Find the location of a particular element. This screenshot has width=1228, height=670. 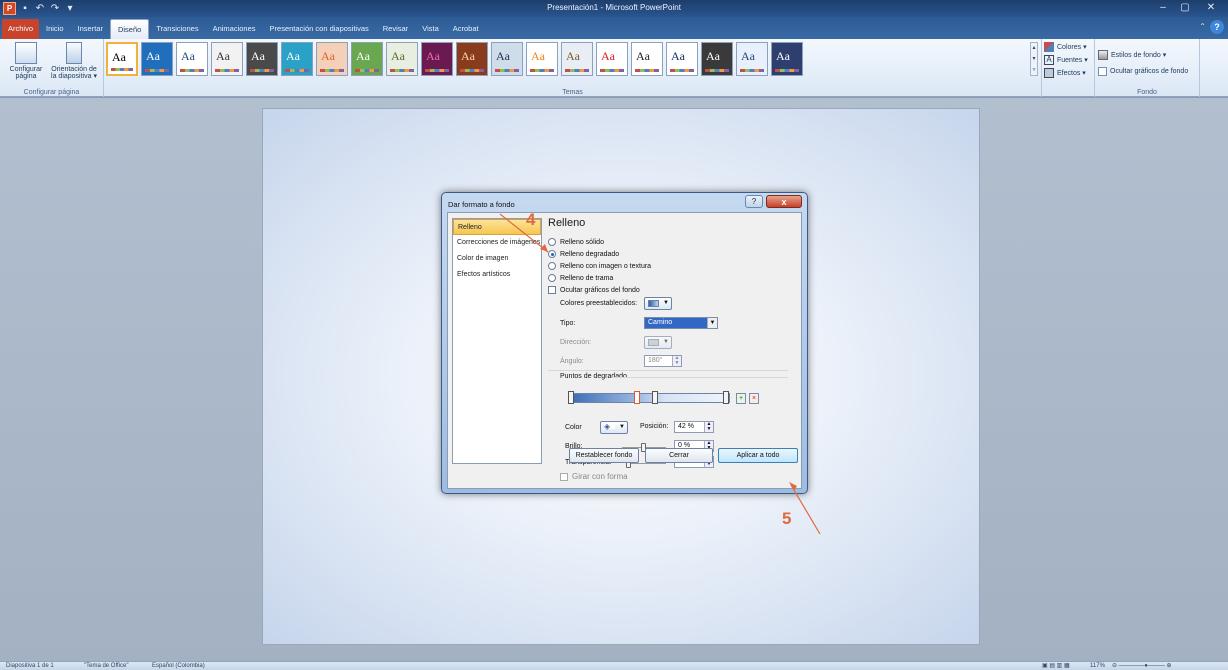

option-pattern-fill: Relleno de trama is located at coordinates (580, 278).